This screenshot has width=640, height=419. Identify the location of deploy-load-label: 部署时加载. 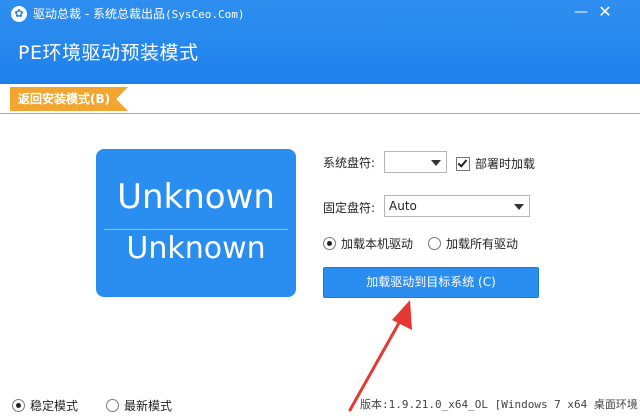
(505, 164).